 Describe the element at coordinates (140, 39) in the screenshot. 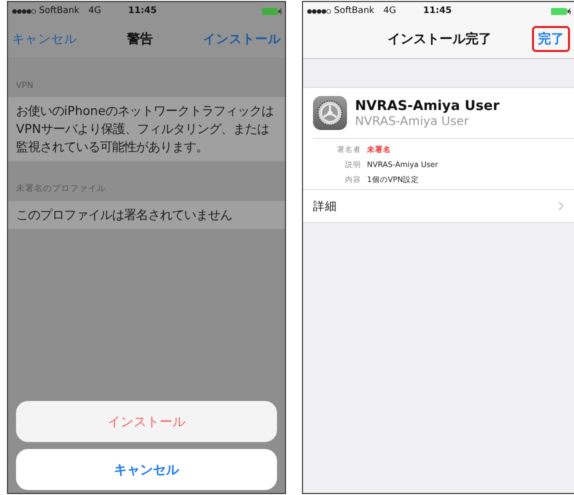

I see `nav-title: 警告` at that location.